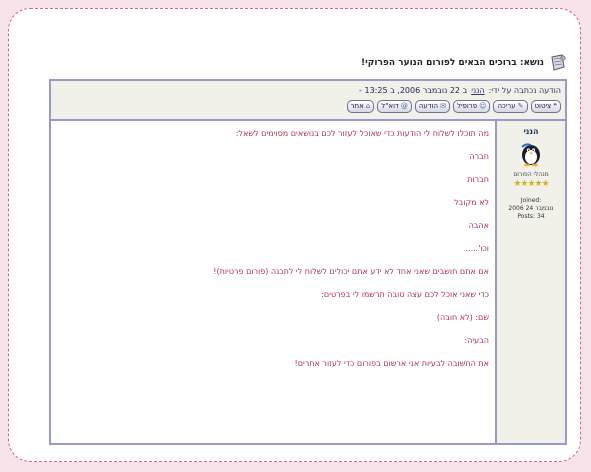 The image size is (591, 472). I want to click on edit-button: ✎ עריכה, so click(510, 106).